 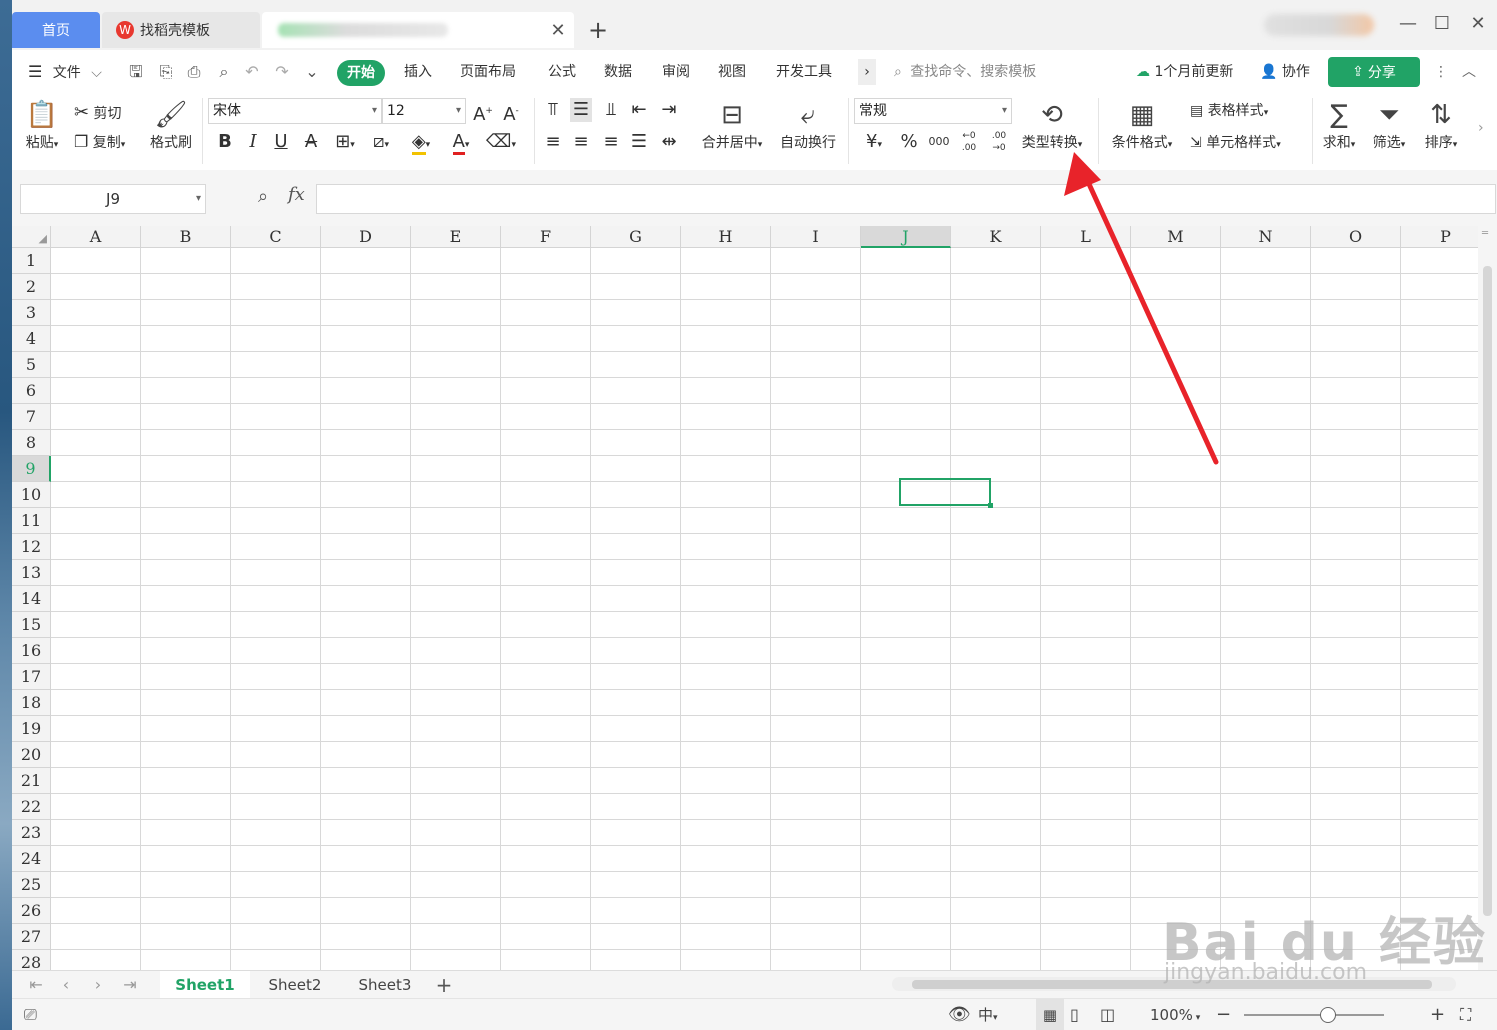 What do you see at coordinates (1086, 237) in the screenshot?
I see `column-header-l: L` at bounding box center [1086, 237].